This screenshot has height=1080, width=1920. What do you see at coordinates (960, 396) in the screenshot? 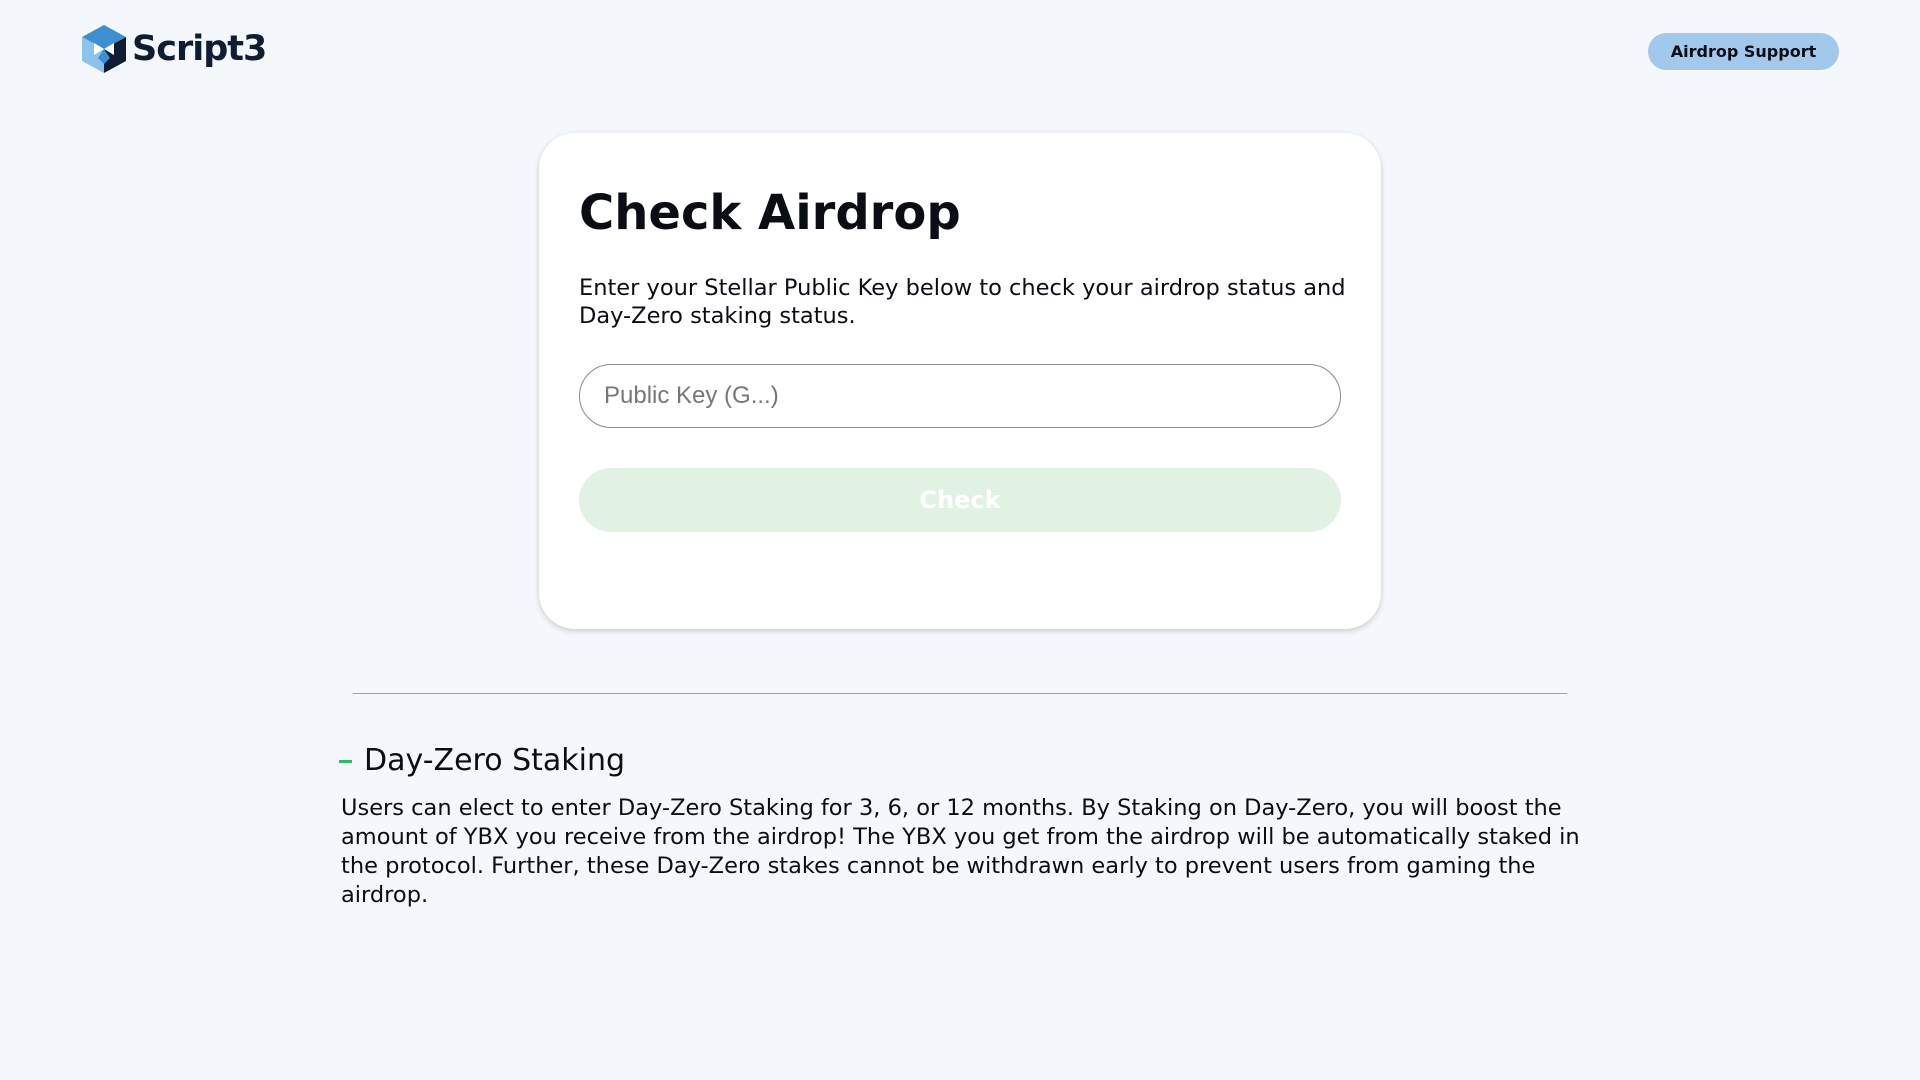
I see `public-key-input` at bounding box center [960, 396].